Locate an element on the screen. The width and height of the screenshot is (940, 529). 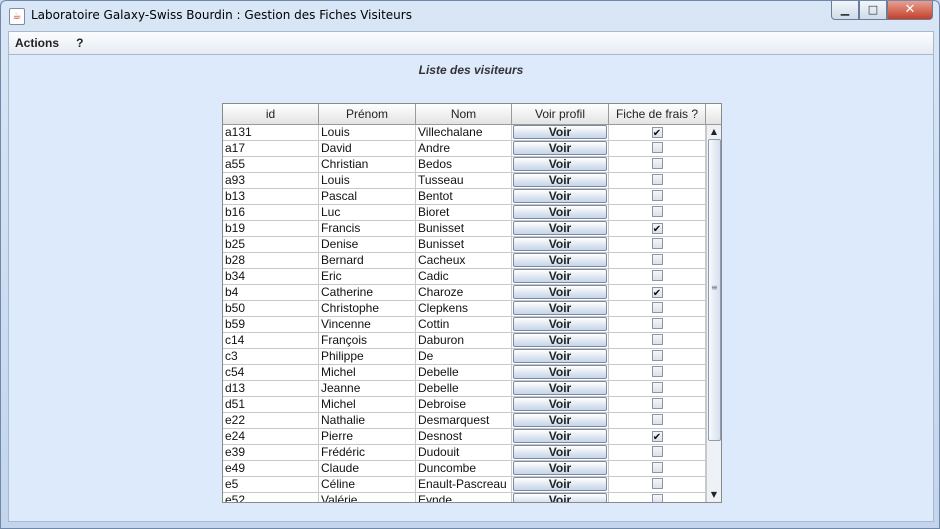
vertical-scrollbar: ▲ ≡ ▼ is located at coordinates (713, 313).